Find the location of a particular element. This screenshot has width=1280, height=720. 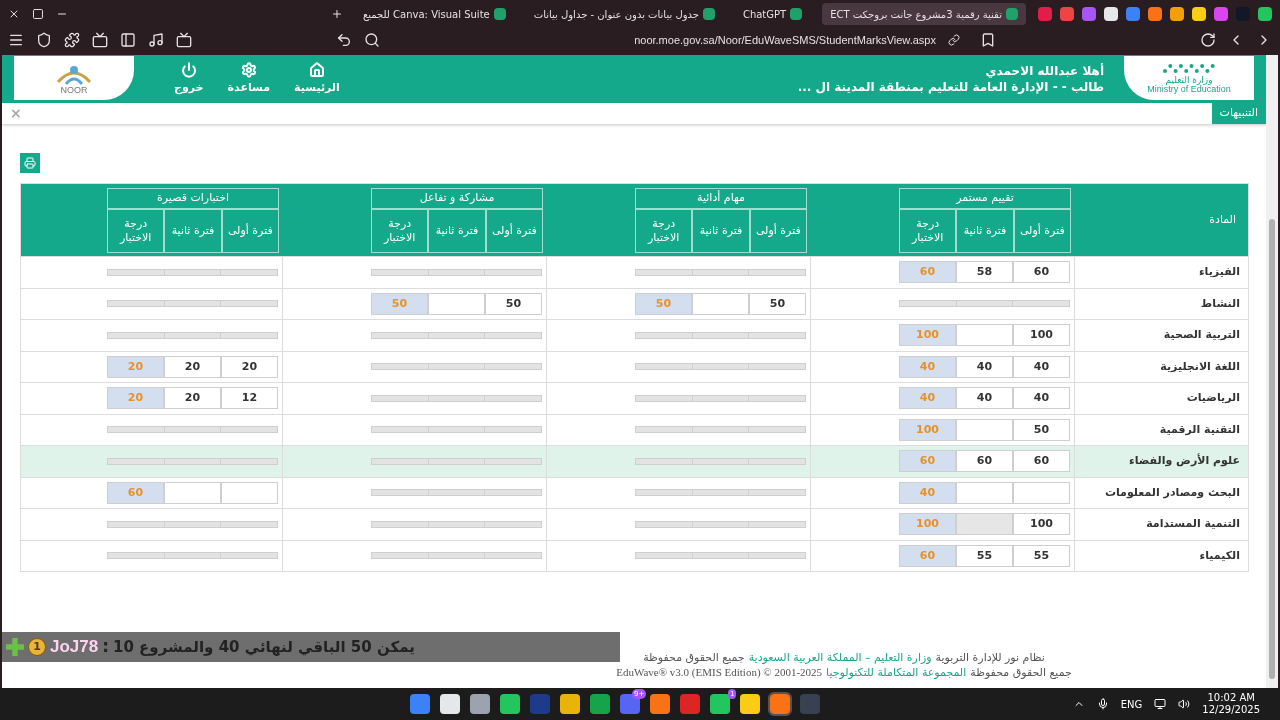

music-icon is located at coordinates (156, 40).